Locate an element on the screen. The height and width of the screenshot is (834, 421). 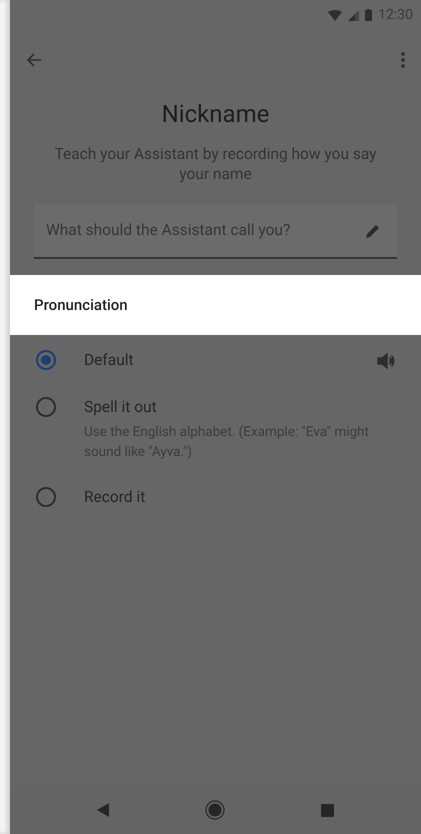
option-label: Spell it out is located at coordinates (120, 408).